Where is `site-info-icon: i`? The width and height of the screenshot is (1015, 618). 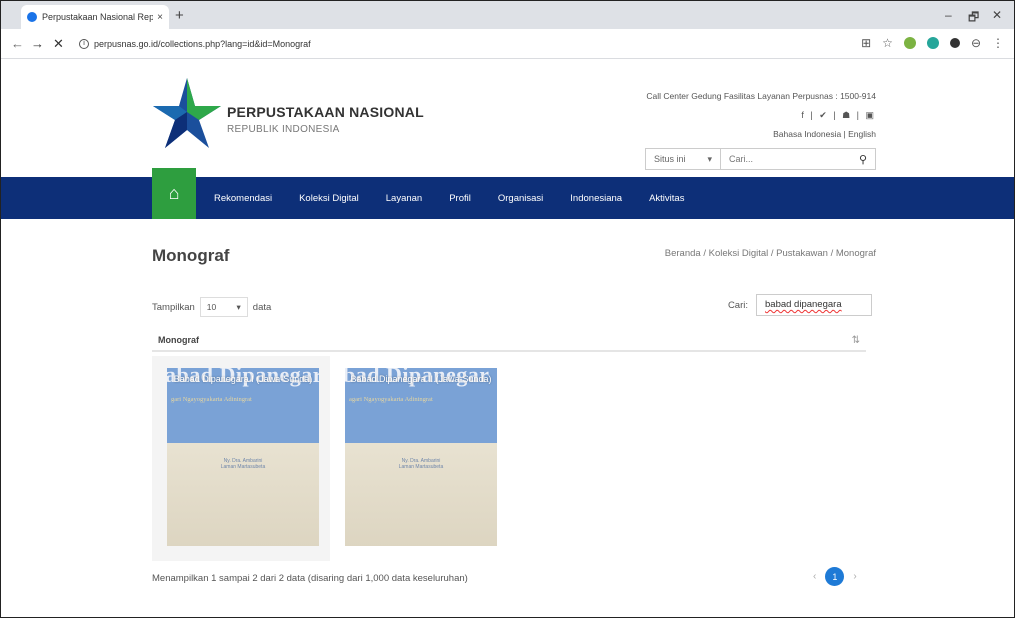 site-info-icon: i is located at coordinates (84, 44).